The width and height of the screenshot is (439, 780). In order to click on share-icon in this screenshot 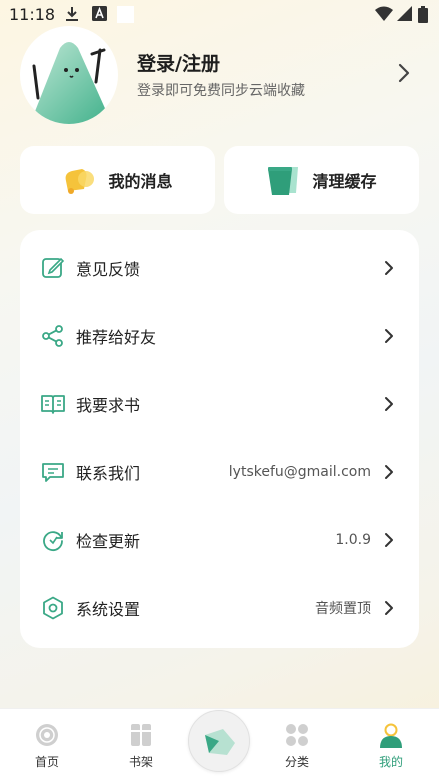, I will do `click(52, 336)`.